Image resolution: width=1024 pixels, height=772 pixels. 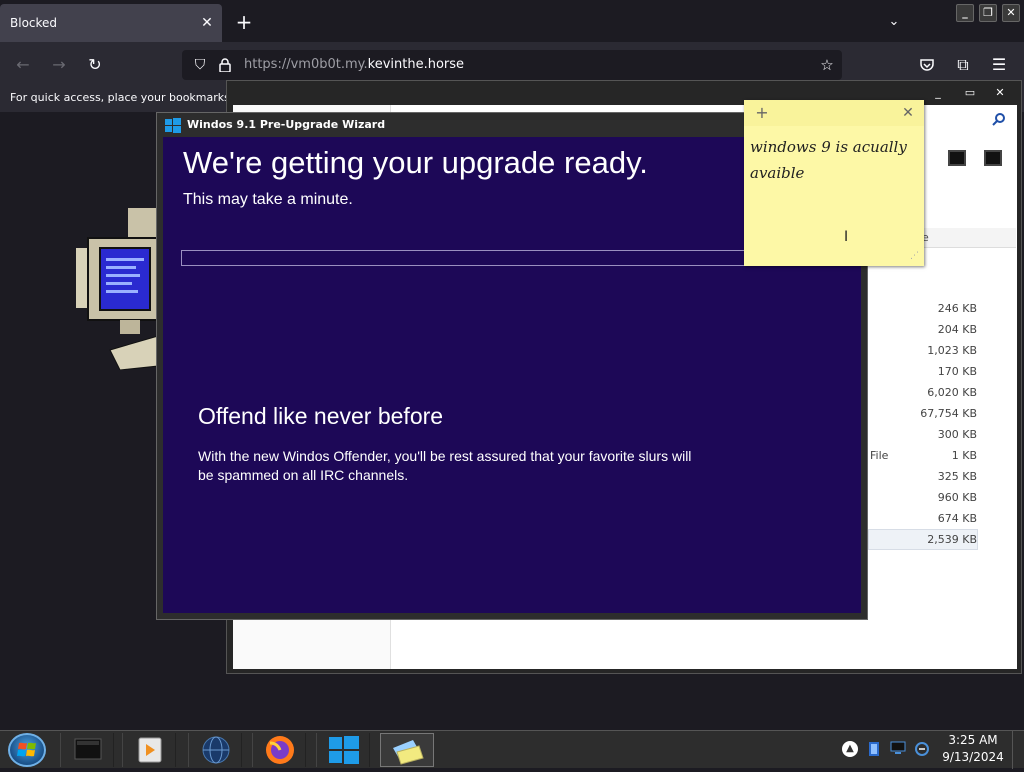 I want to click on taskbar-media-player-icon, so click(x=149, y=750).